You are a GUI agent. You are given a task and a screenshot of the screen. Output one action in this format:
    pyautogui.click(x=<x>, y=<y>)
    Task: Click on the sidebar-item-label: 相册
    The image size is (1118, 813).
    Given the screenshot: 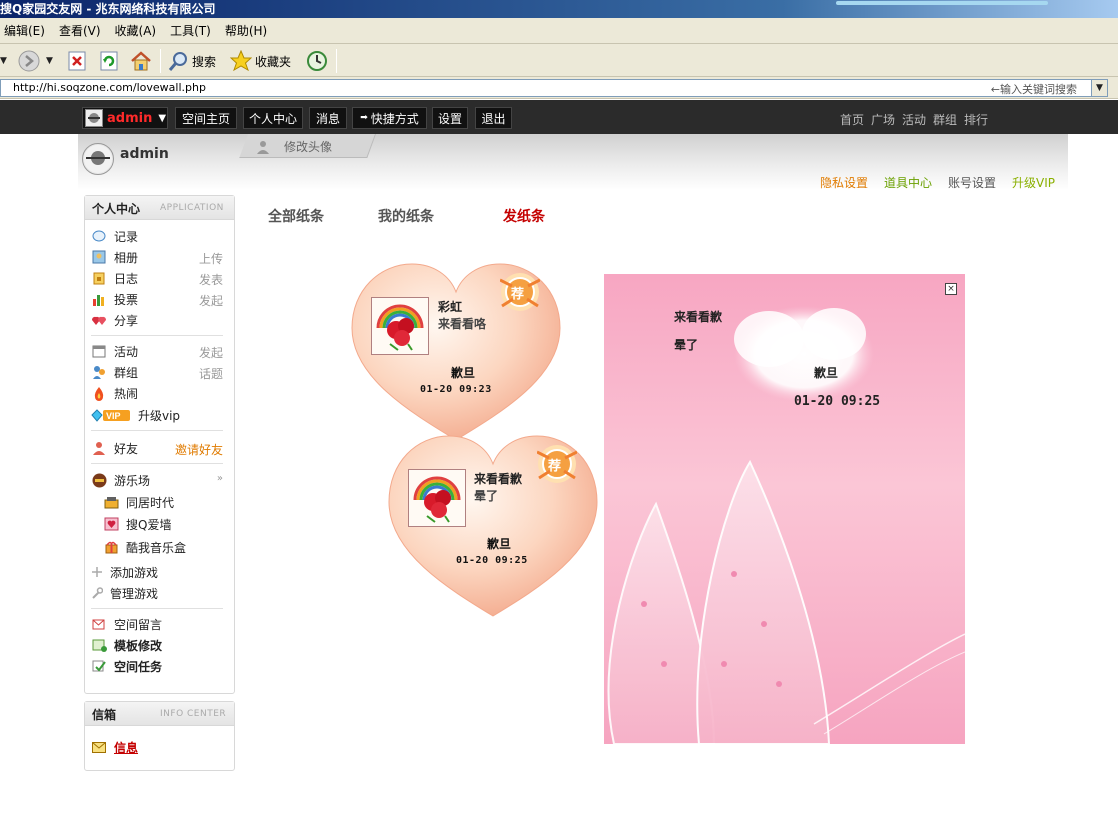 What is the action you would take?
    pyautogui.click(x=126, y=257)
    